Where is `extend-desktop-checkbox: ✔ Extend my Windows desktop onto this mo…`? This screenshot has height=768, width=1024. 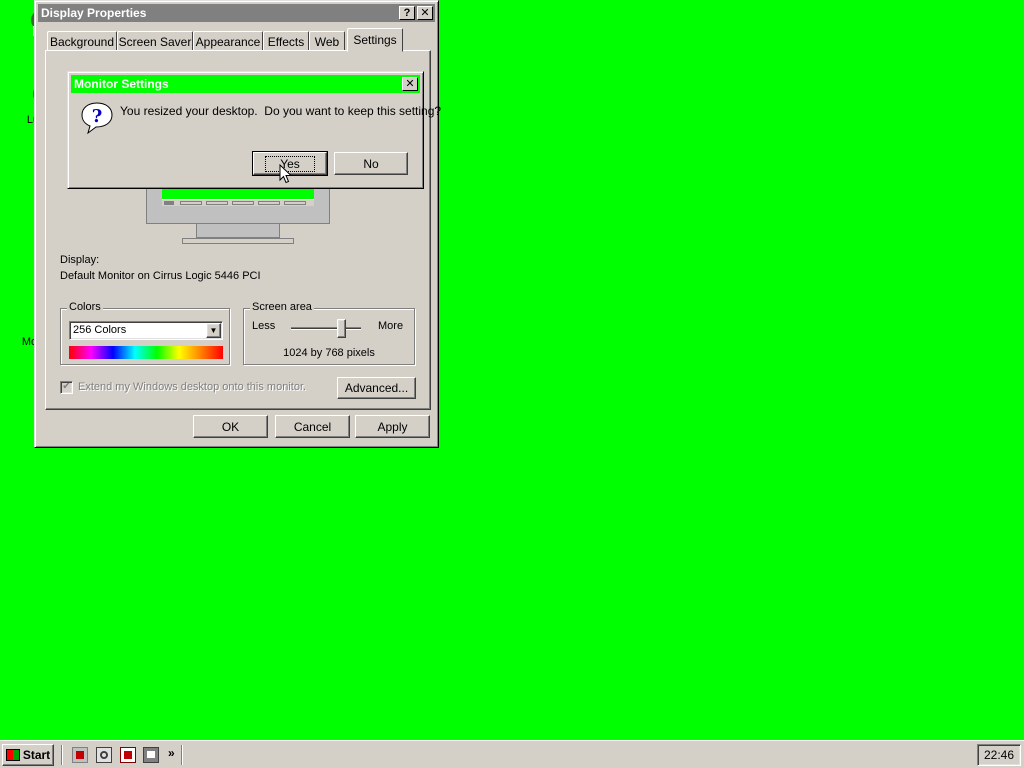 extend-desktop-checkbox: ✔ Extend my Windows desktop onto this mo… is located at coordinates (183, 387).